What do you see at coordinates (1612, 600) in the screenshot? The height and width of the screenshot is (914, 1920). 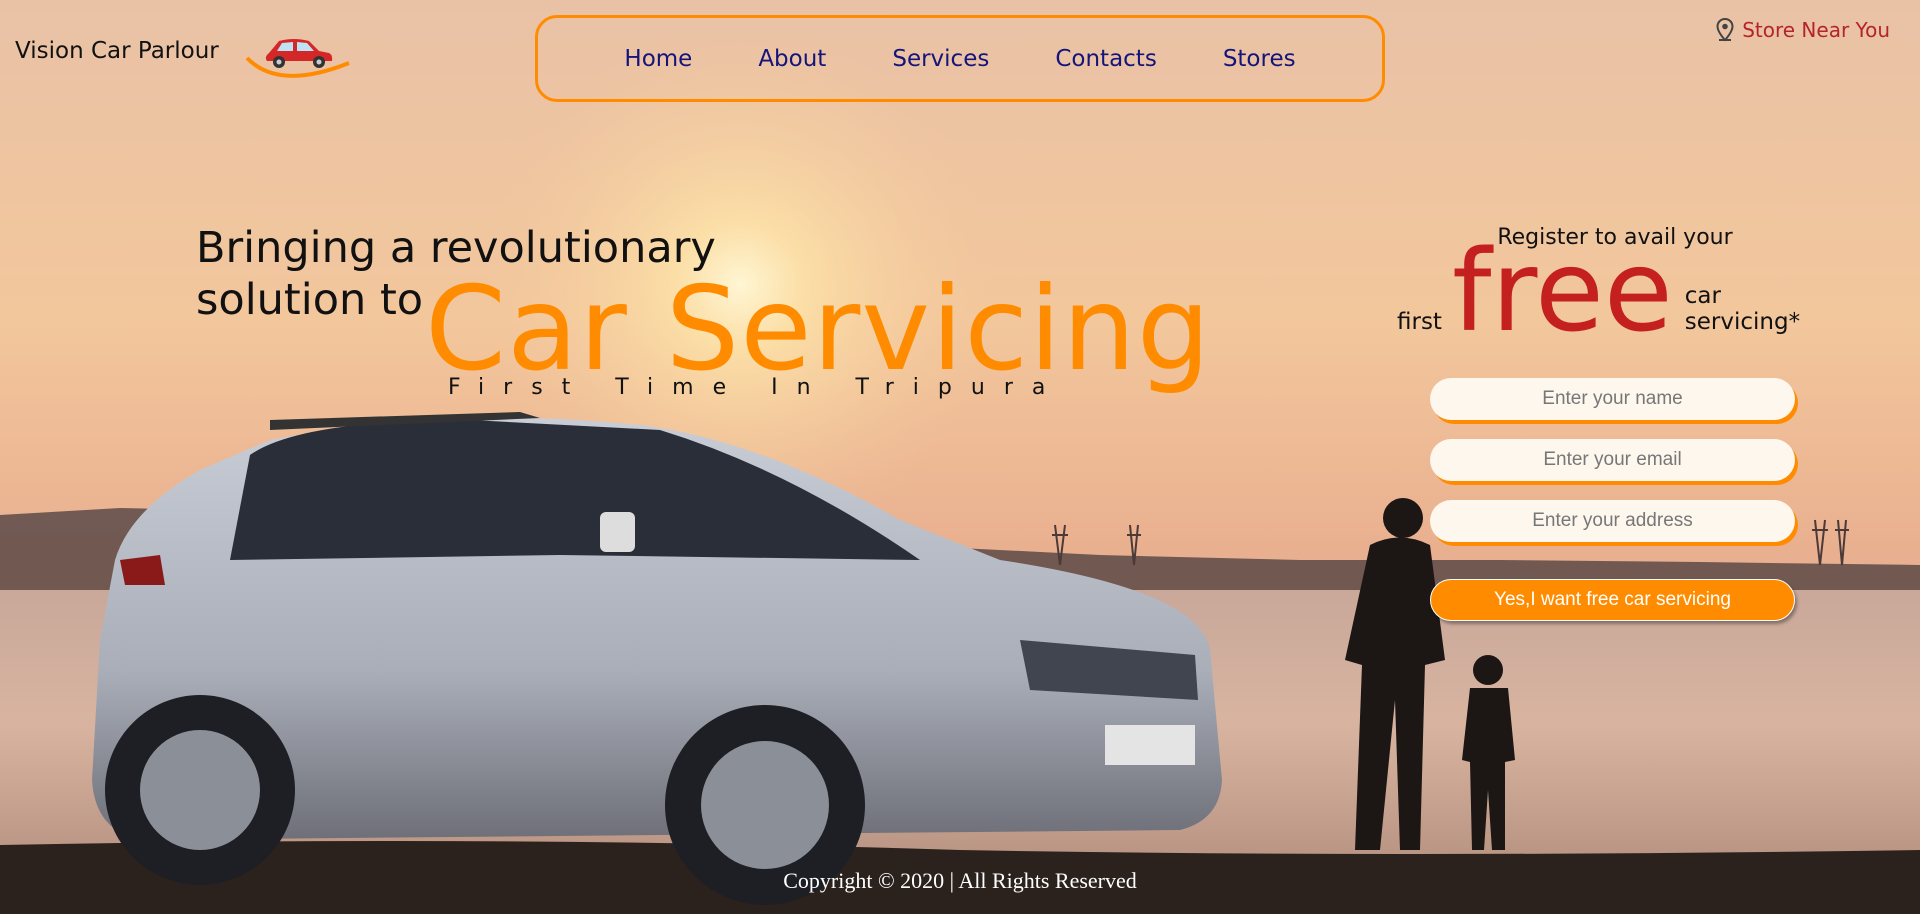 I see `free-servicing-submit-button: Yes,I want free car servicing` at bounding box center [1612, 600].